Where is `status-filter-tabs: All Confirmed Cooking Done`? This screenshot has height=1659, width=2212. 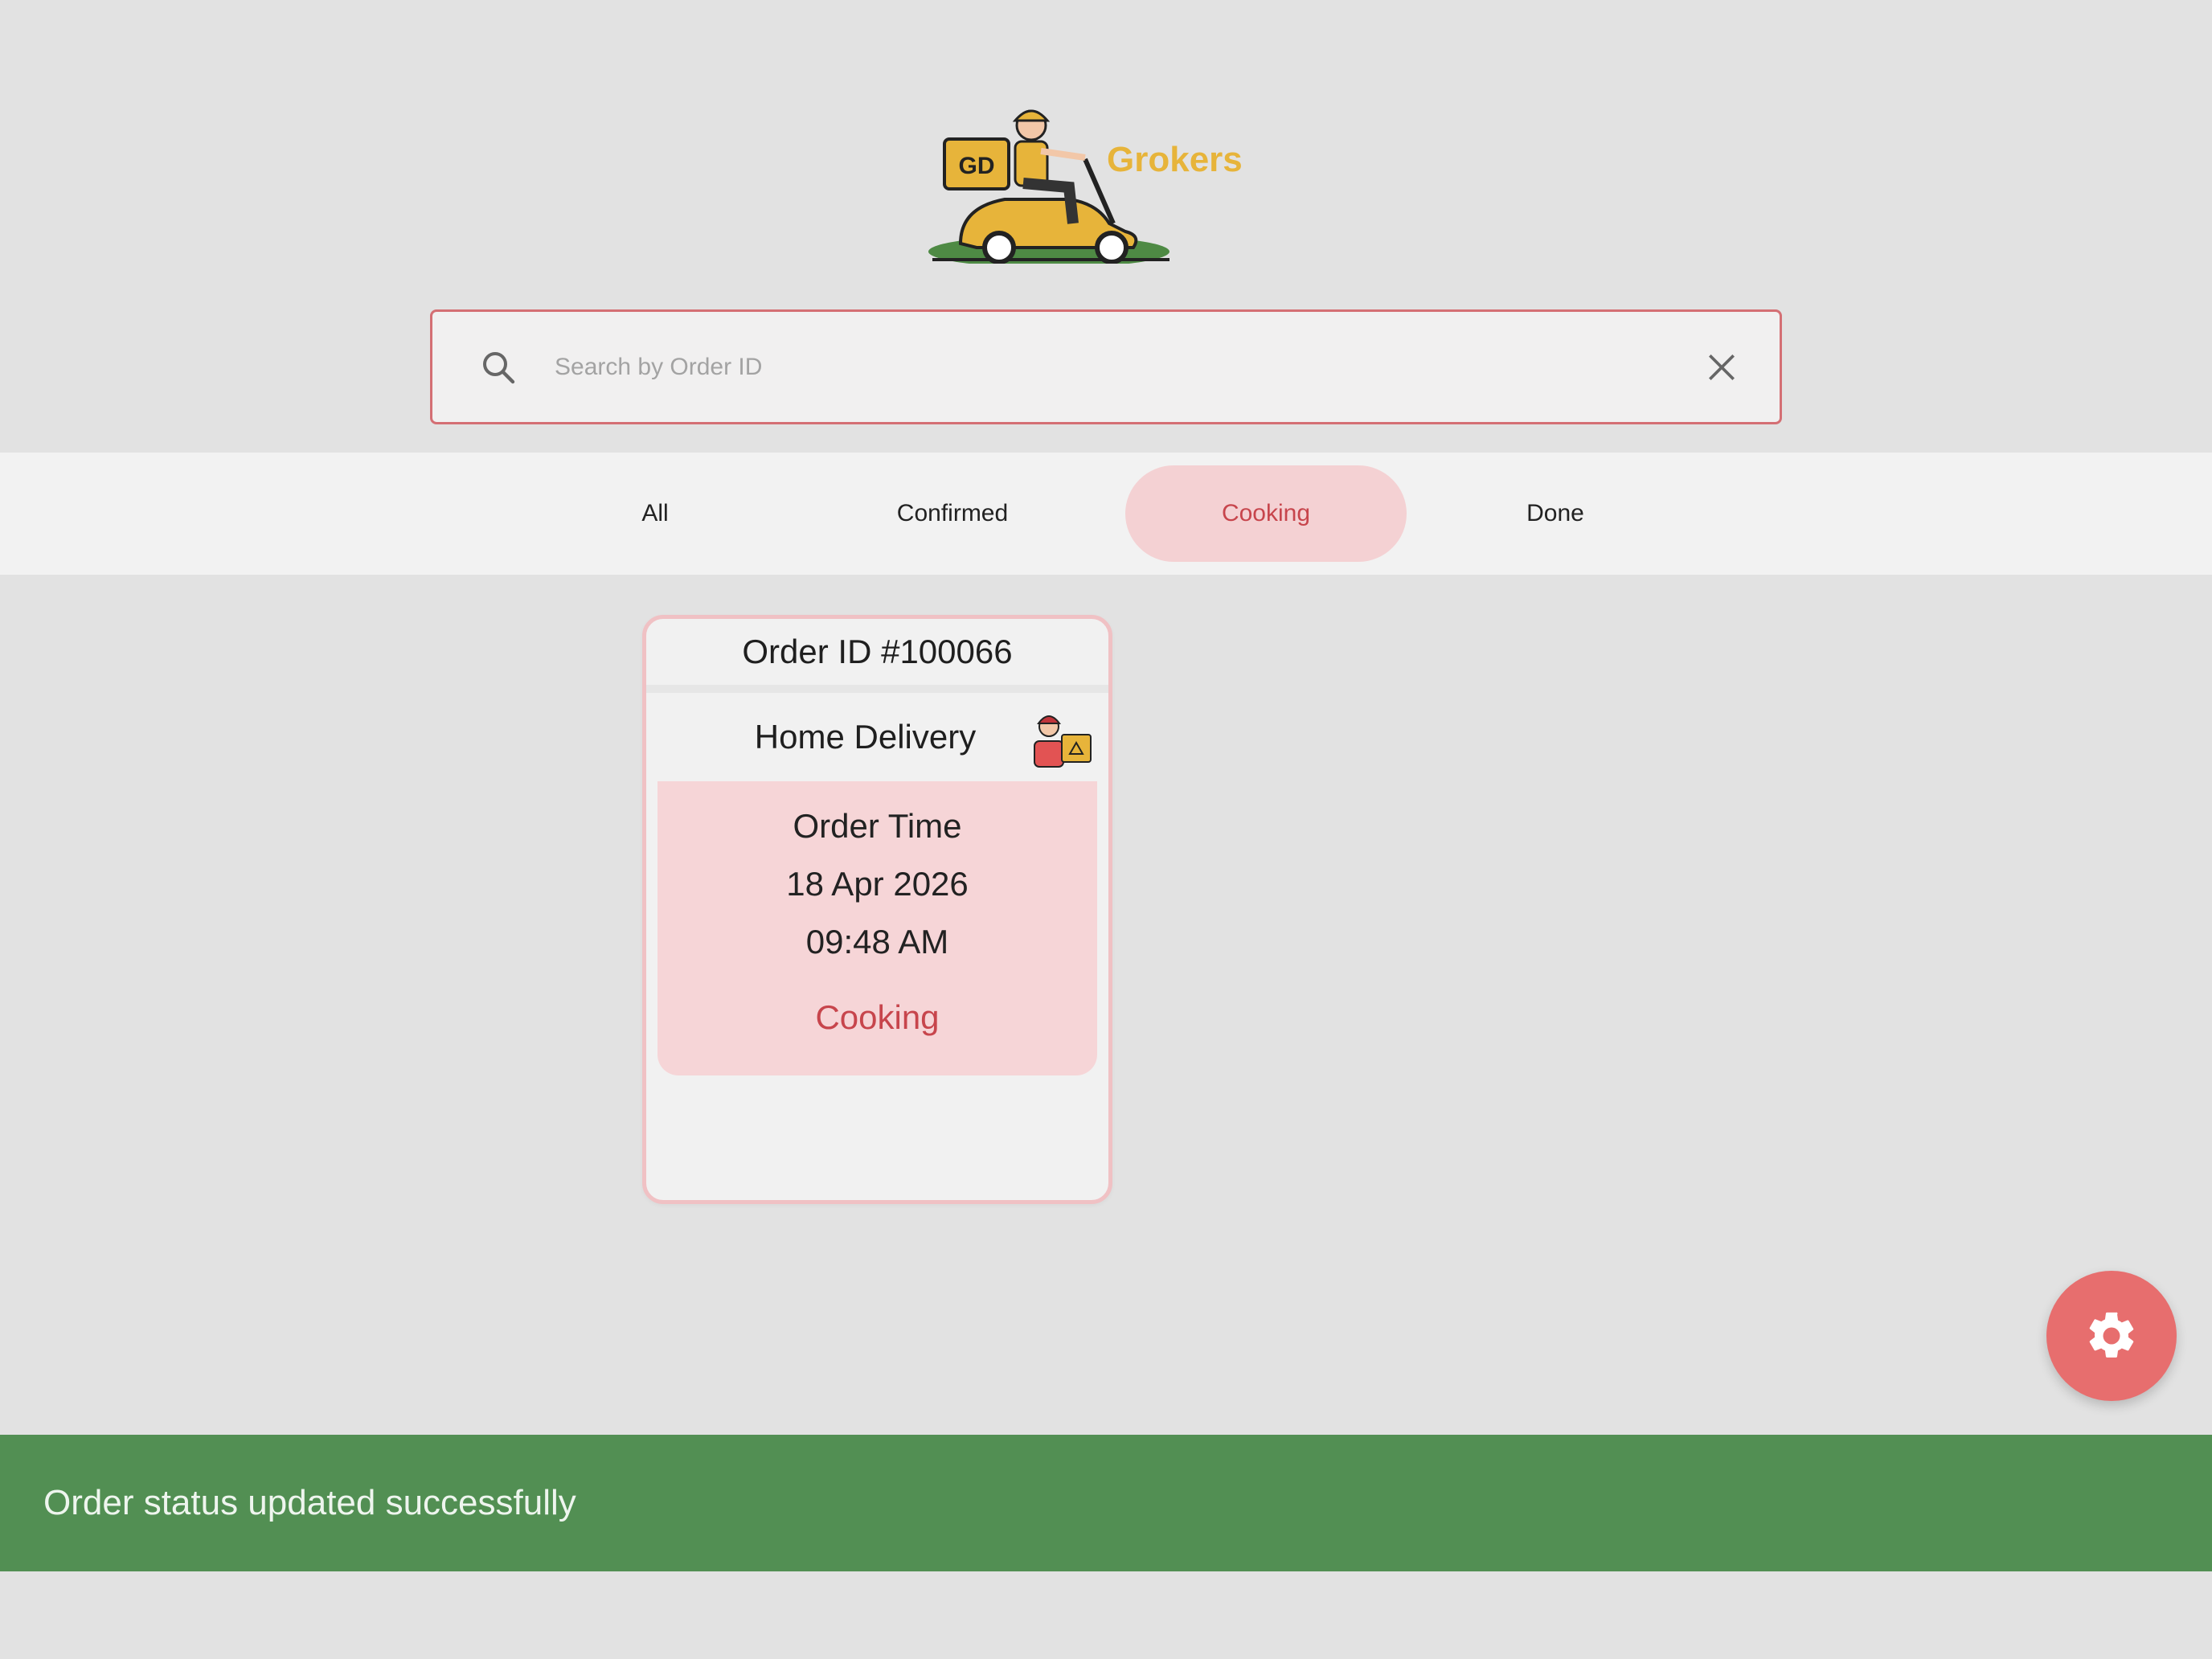
status-filter-tabs: All Confirmed Cooking Done is located at coordinates (1106, 514).